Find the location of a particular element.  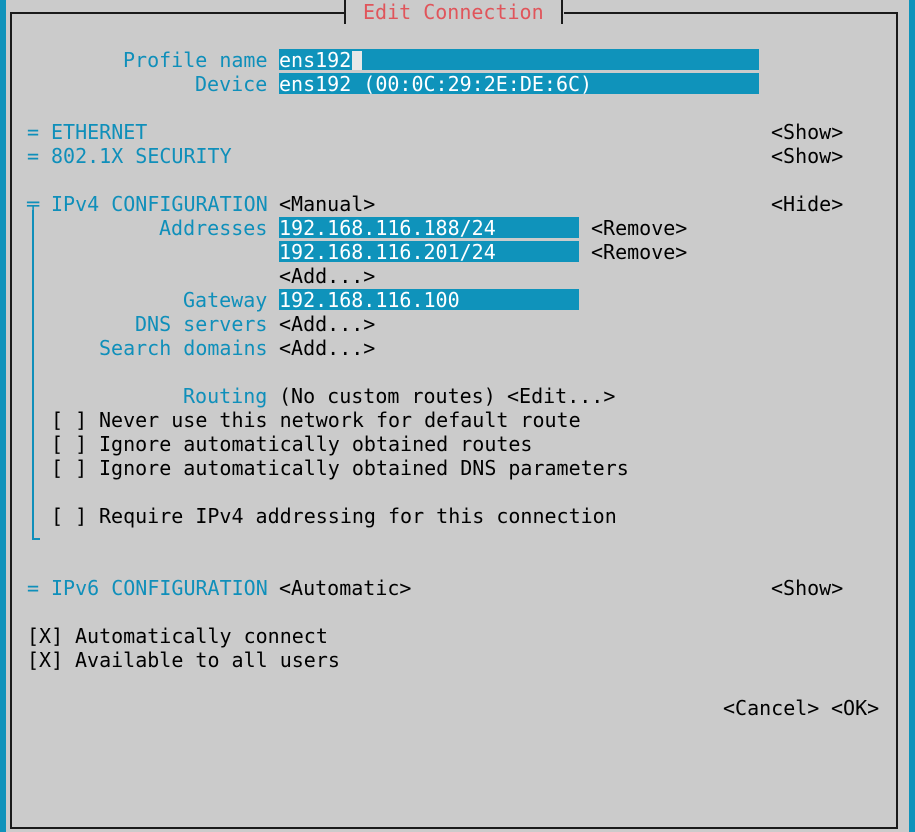

border-right is located at coordinates (897, 420).